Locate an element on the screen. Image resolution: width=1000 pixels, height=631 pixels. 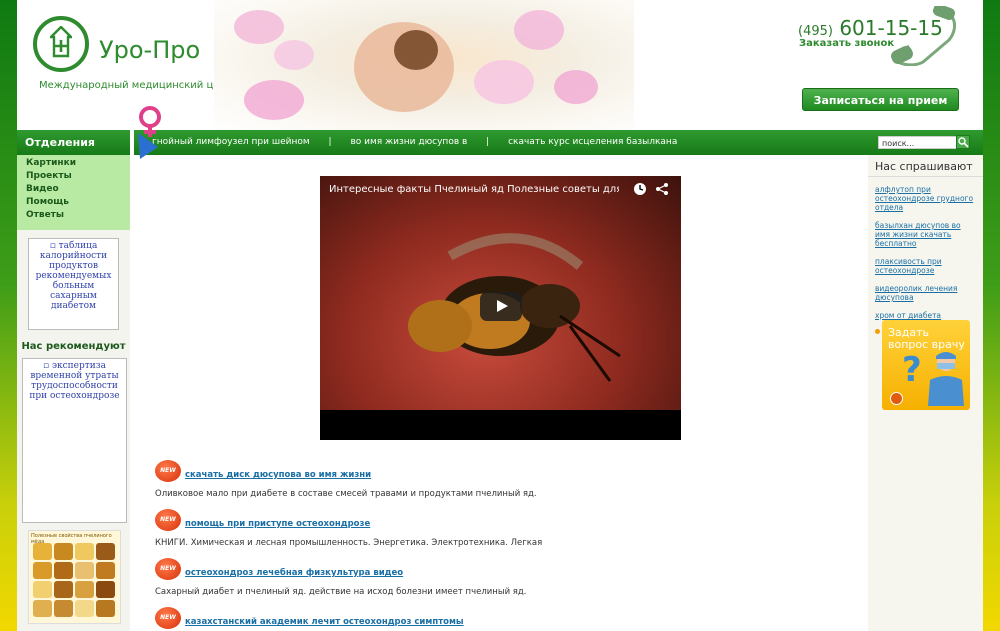
recommend-title: Нас рекомендуют is located at coordinates (73, 346).